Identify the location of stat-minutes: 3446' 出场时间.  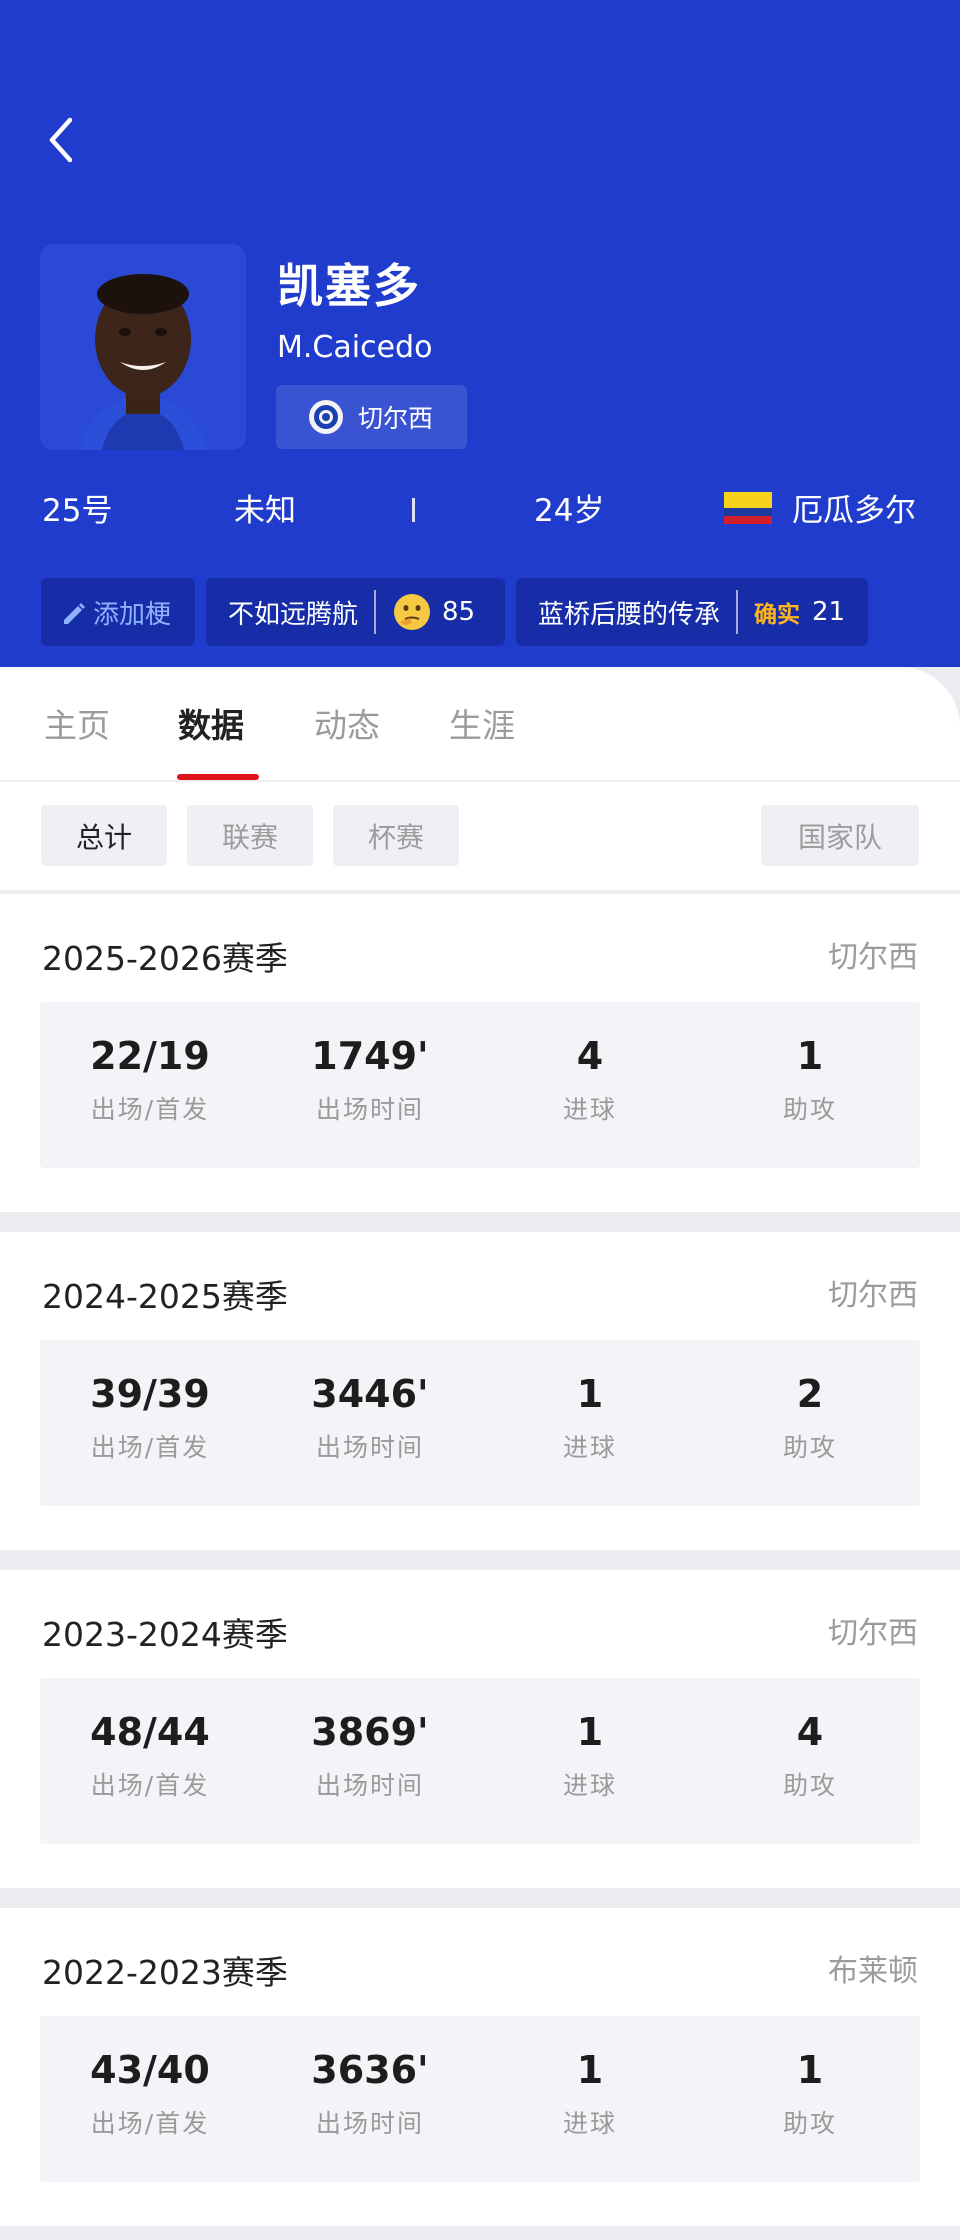
(370, 1417).